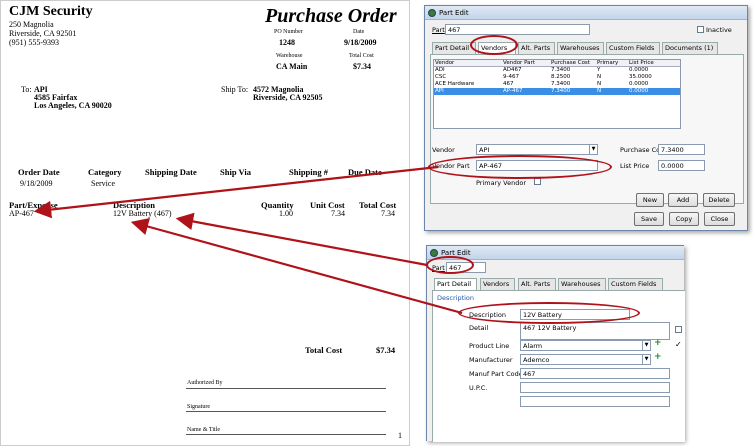 This screenshot has height=446, width=753. Describe the element at coordinates (301, 239) in the screenshot. I see `arrow-part-to-po` at that location.